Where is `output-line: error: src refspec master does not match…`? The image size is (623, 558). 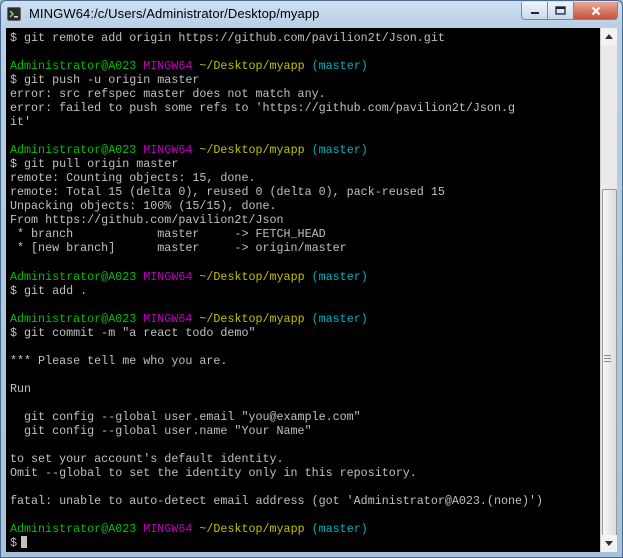
output-line: error: src refspec master does not match… is located at coordinates (168, 94).